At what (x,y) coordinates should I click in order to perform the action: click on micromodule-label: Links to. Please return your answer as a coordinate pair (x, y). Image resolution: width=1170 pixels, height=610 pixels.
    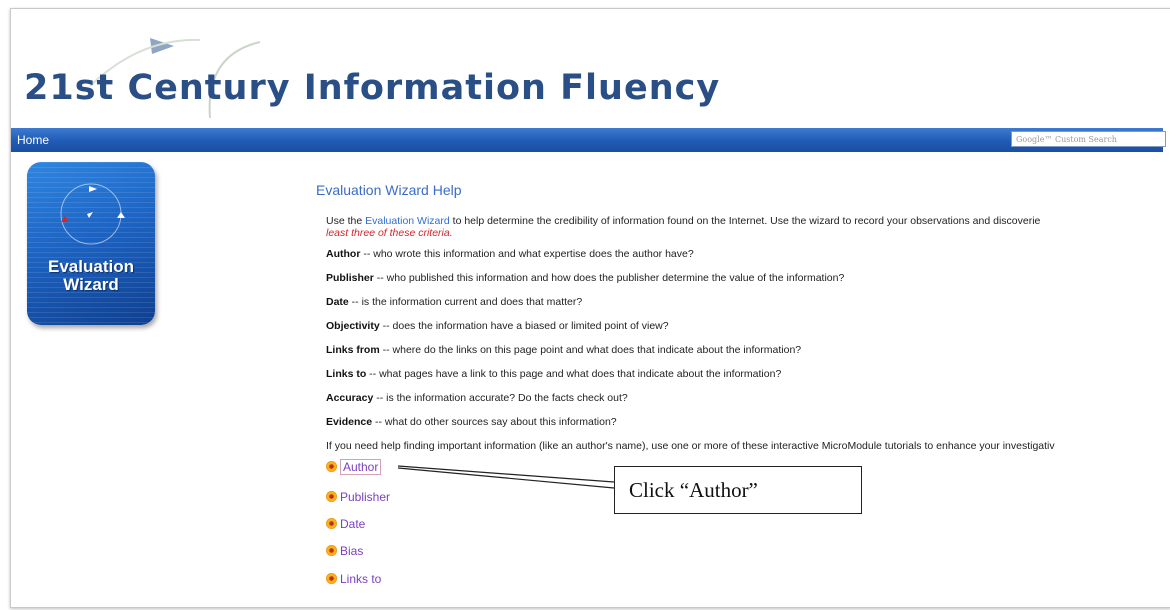
    Looking at the image, I should click on (361, 579).